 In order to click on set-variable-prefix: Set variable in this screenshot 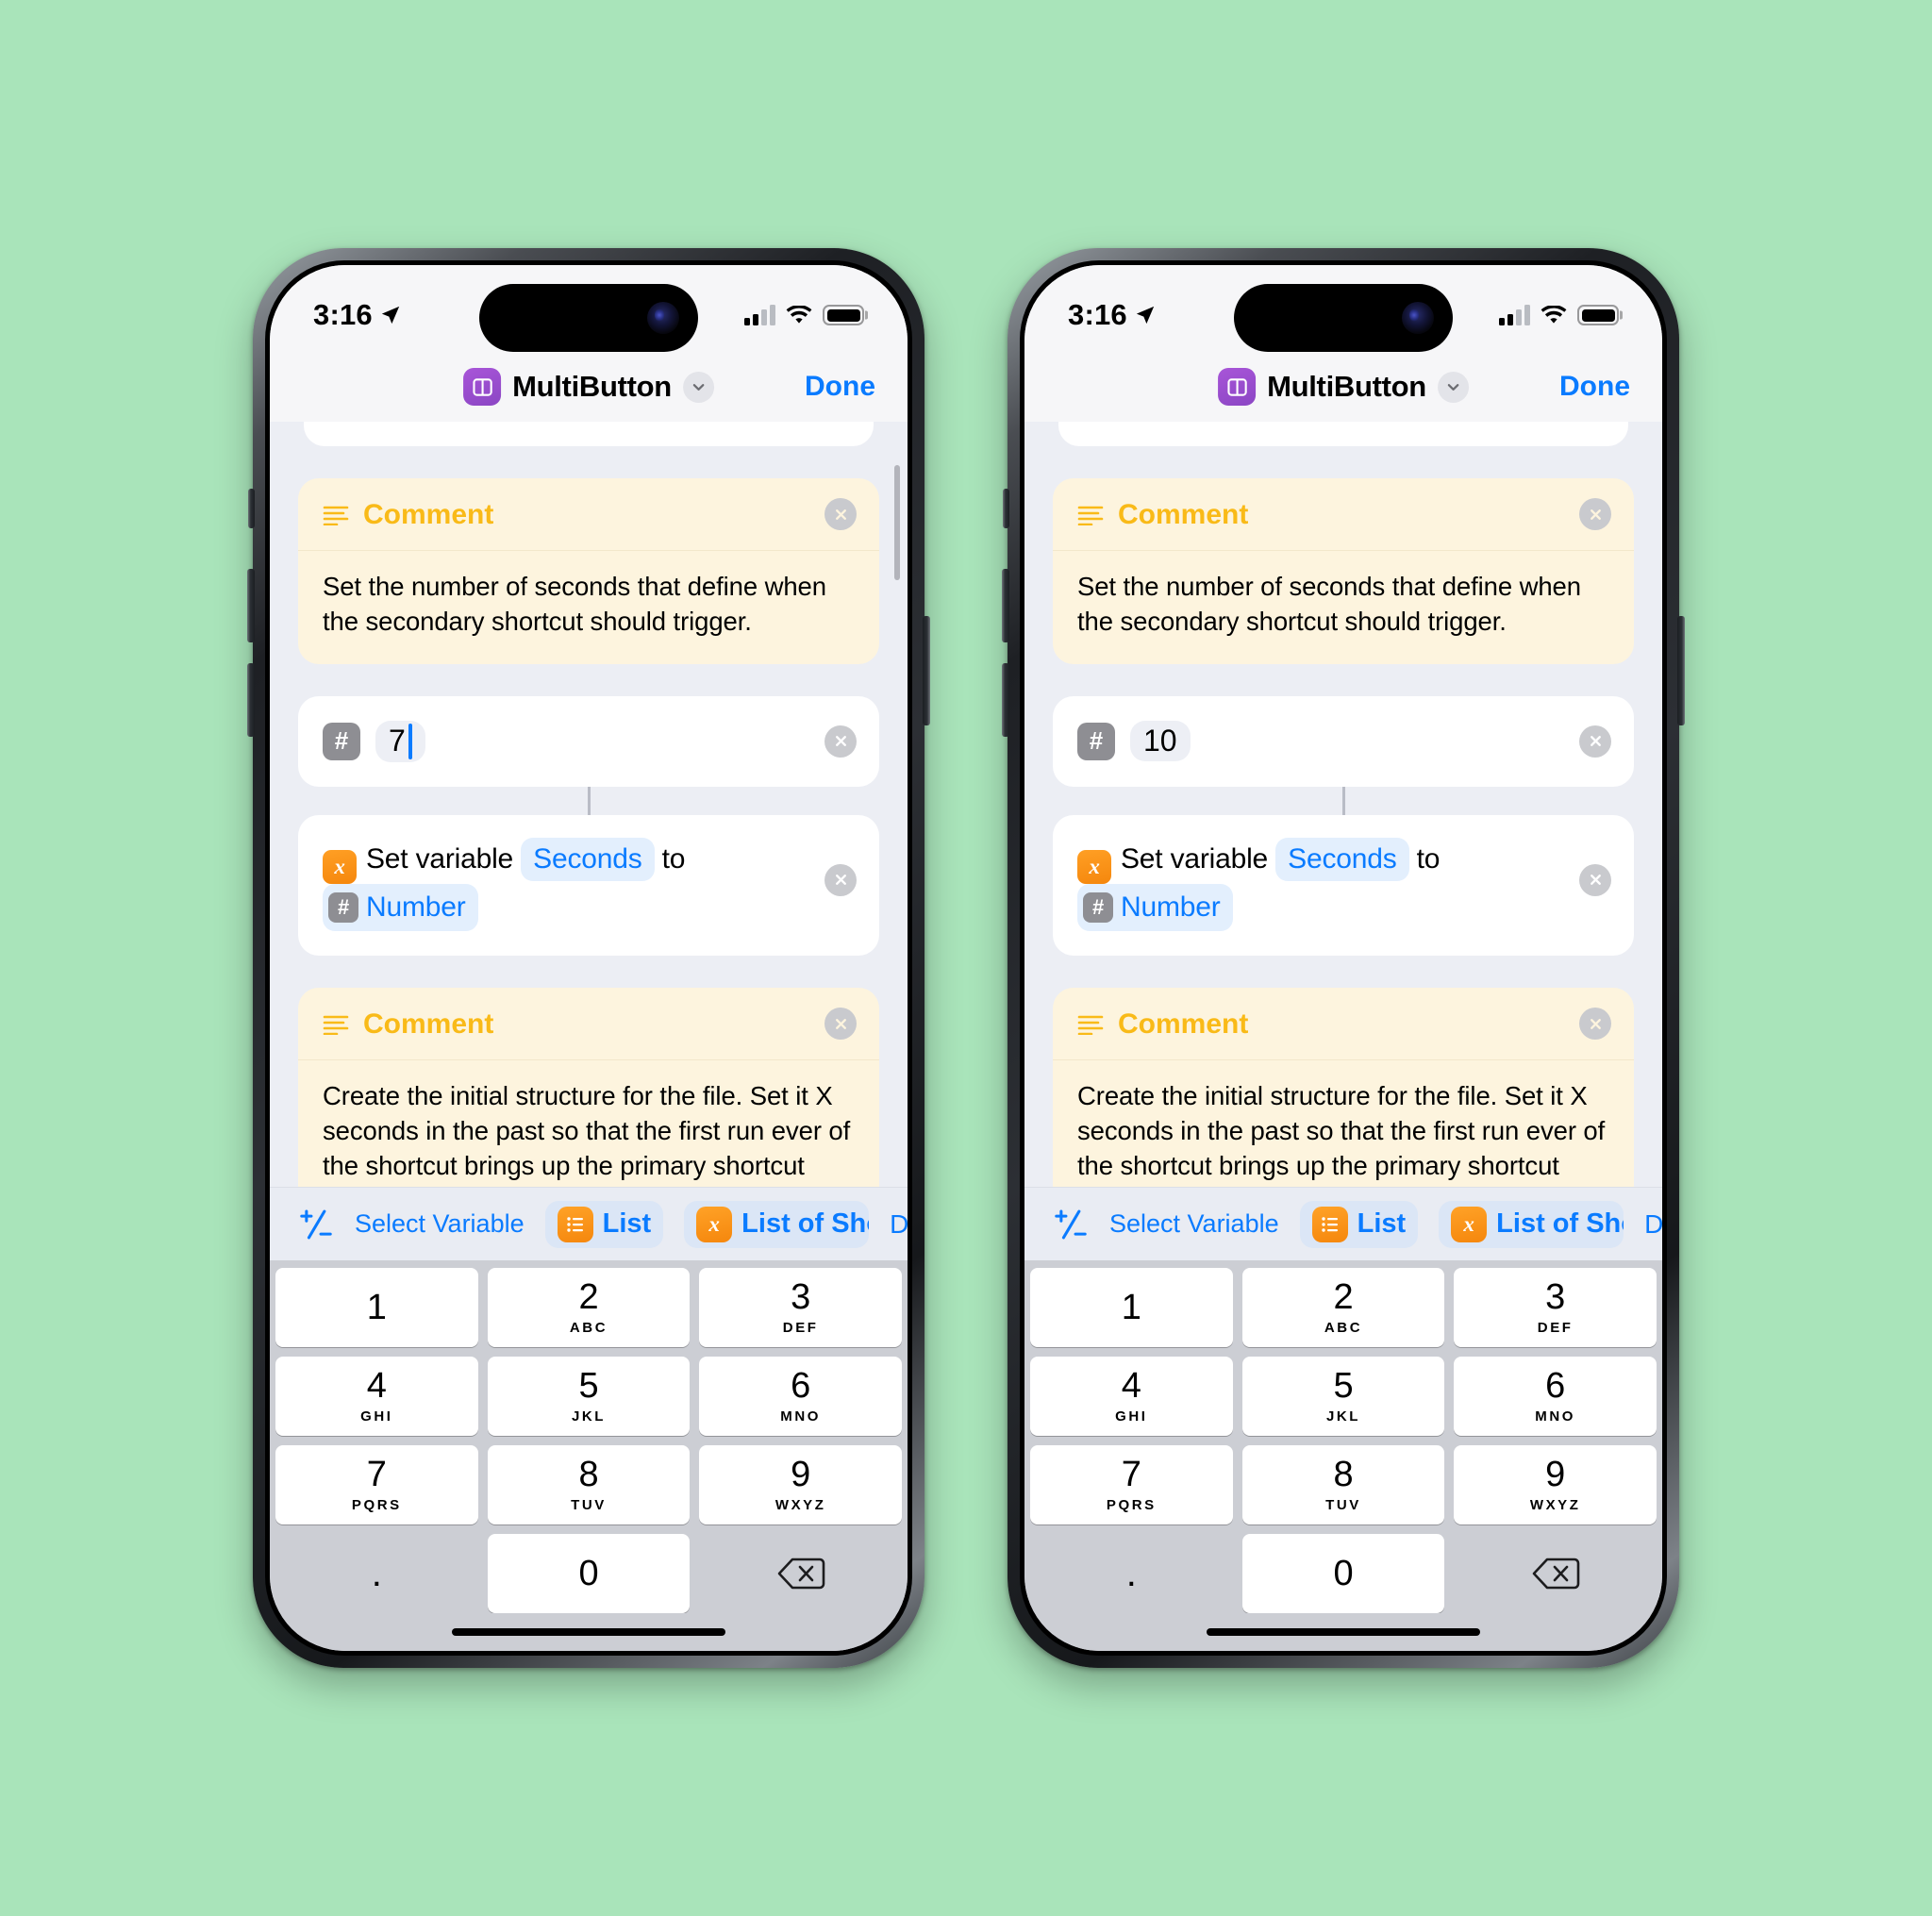, I will do `click(440, 858)`.